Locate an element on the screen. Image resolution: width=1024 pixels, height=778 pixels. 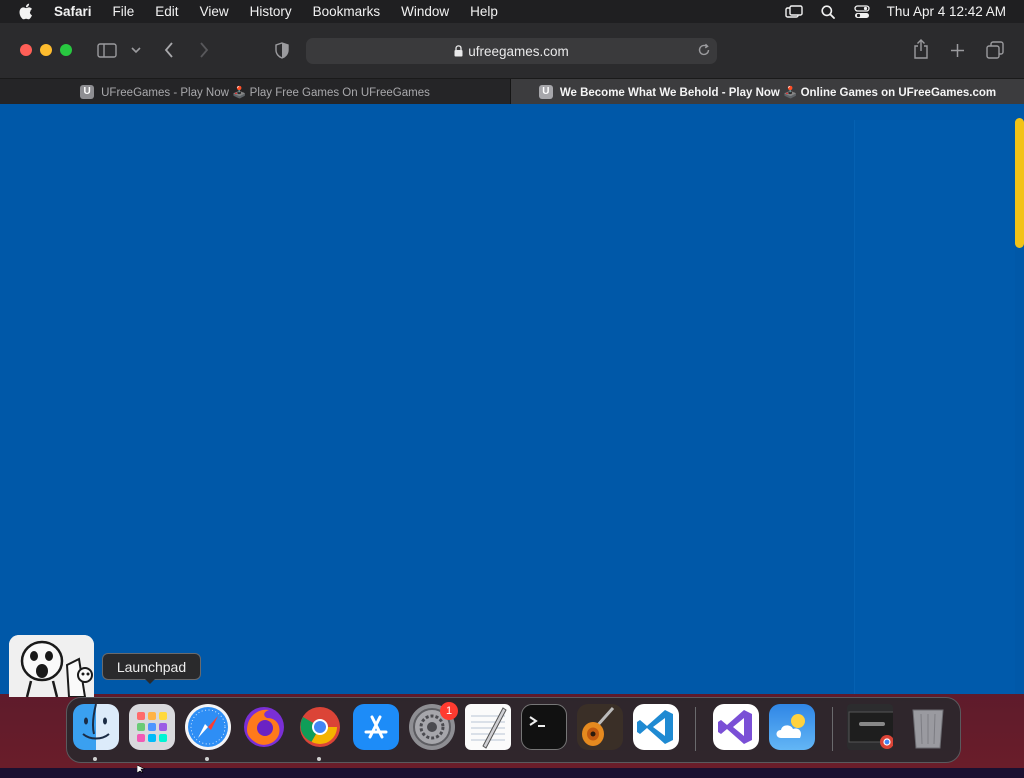
menu-edit: Edit is located at coordinates (166, 11).